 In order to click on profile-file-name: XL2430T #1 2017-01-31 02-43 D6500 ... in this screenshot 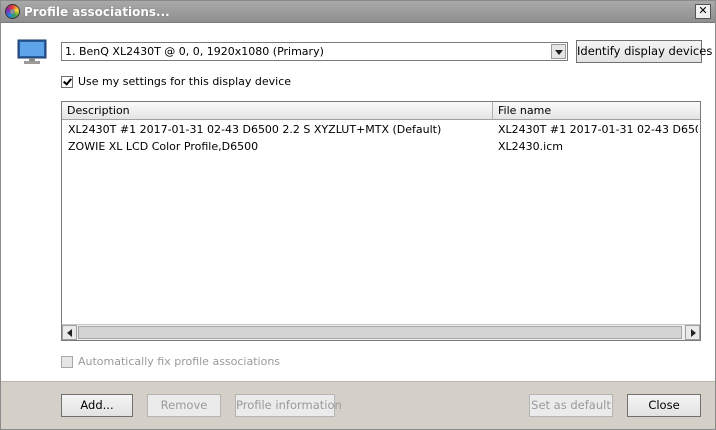, I will do `click(598, 129)`.